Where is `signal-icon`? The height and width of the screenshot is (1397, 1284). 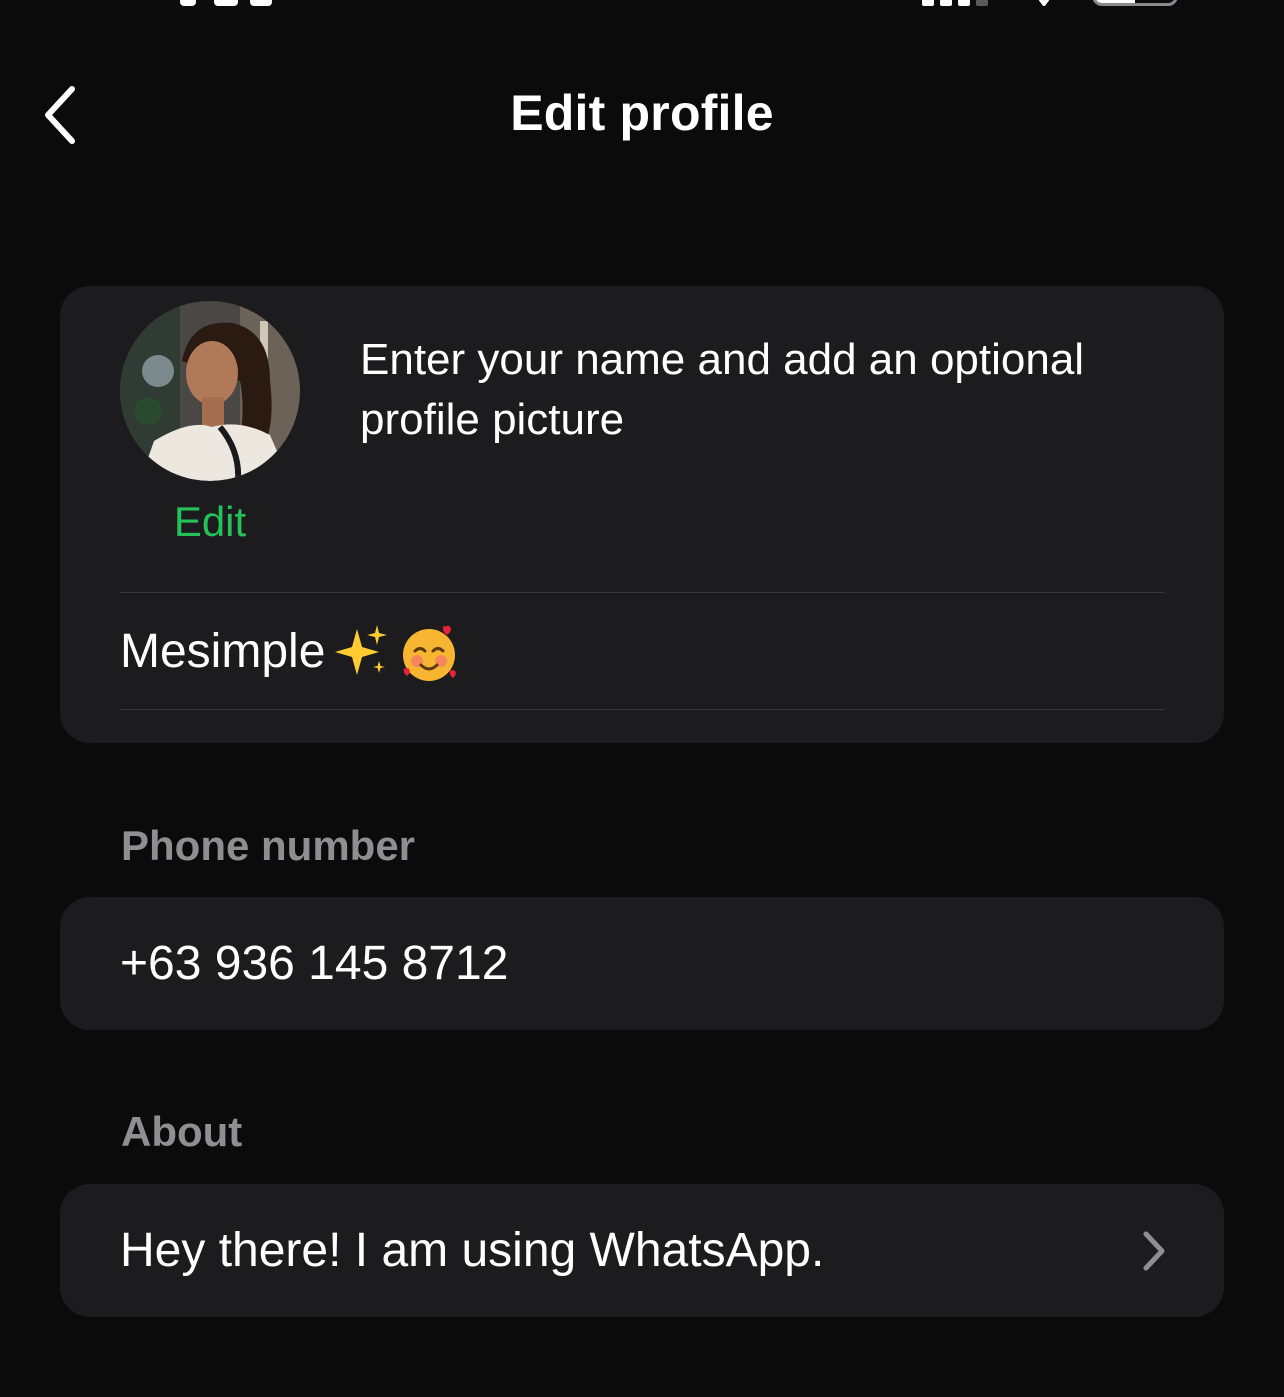
signal-icon is located at coordinates (957, 3).